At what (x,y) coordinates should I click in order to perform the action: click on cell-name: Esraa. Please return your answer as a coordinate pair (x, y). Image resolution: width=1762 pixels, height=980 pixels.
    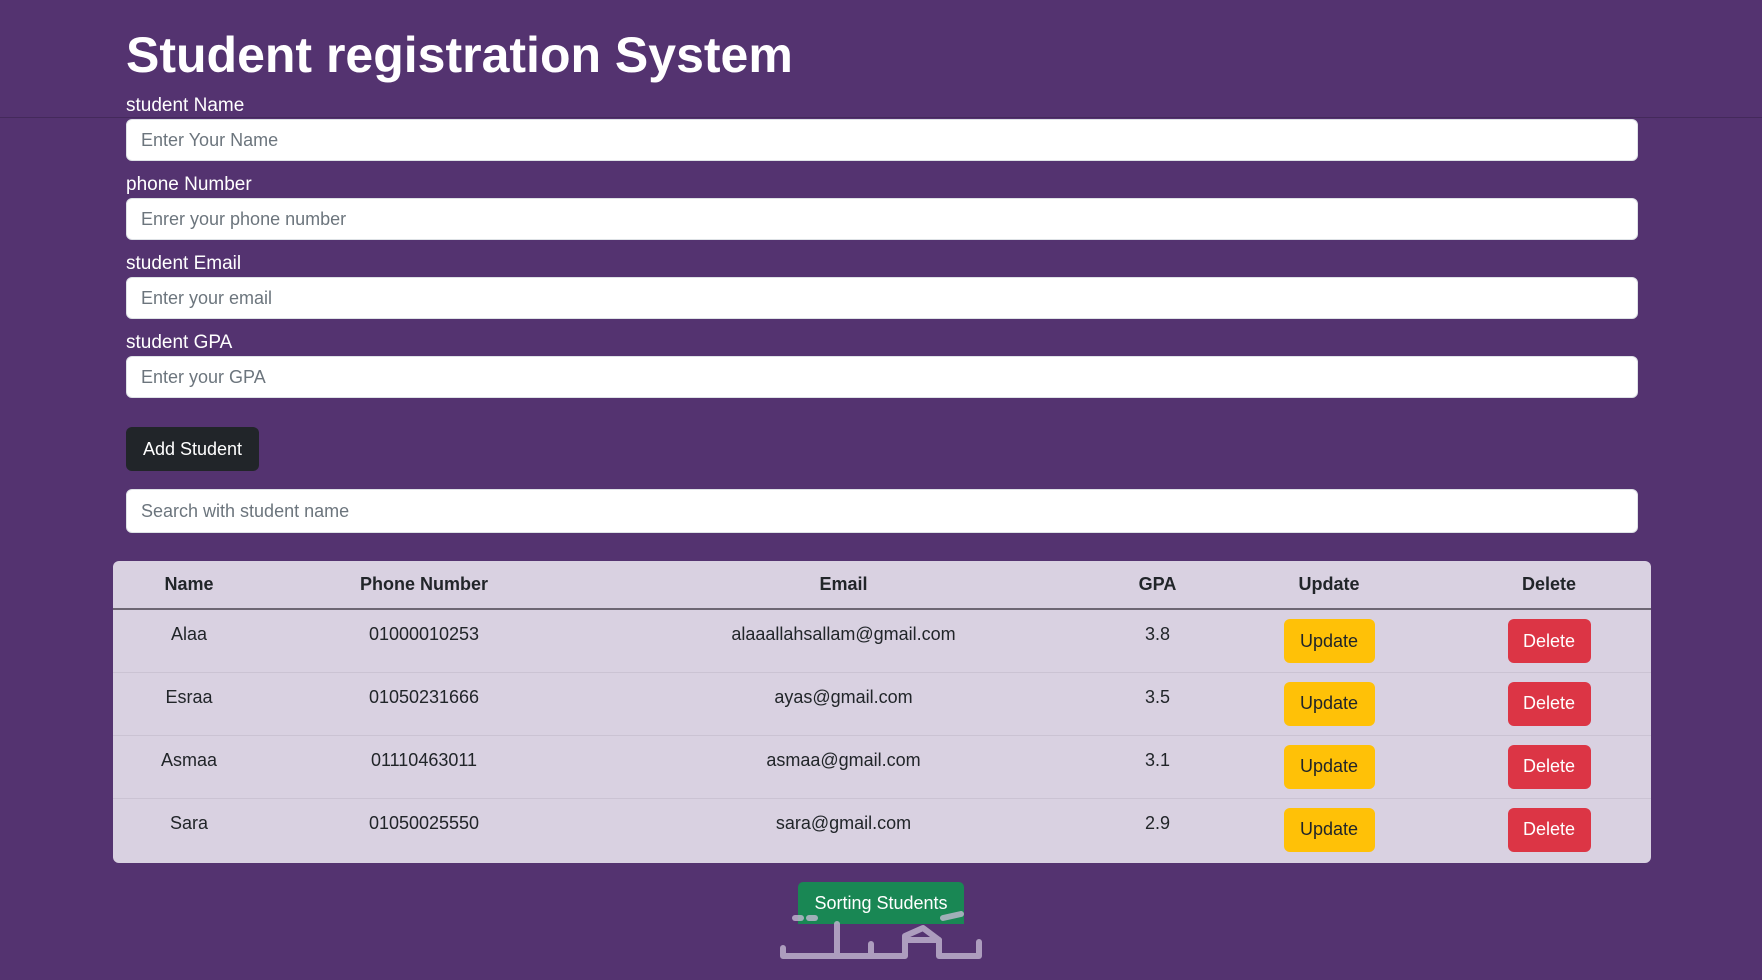
    Looking at the image, I should click on (189, 704).